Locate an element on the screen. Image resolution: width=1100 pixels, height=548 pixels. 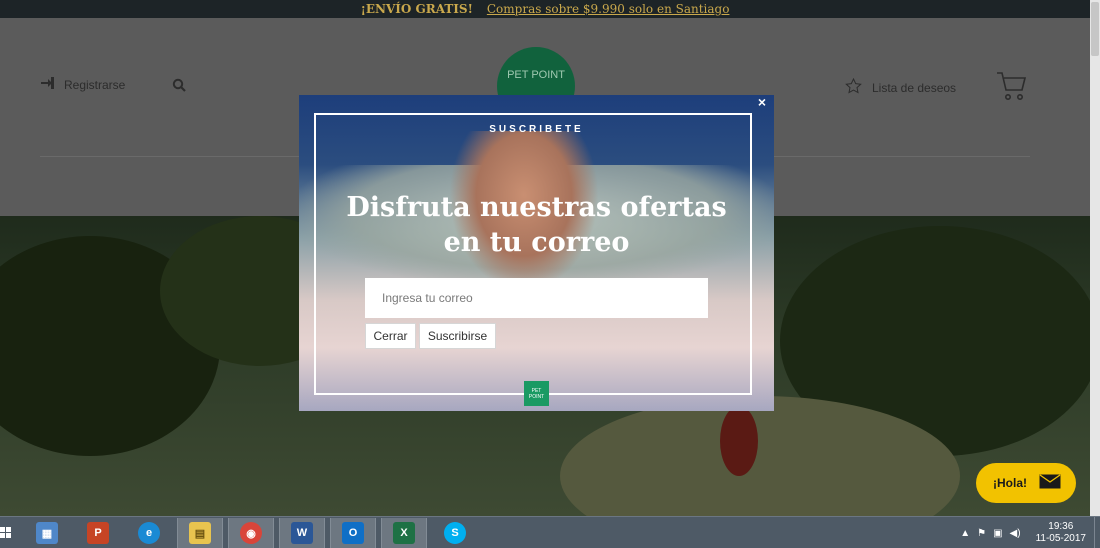
promo-headline: ¡ENVÍO GRATIS! is located at coordinates (416, 9).